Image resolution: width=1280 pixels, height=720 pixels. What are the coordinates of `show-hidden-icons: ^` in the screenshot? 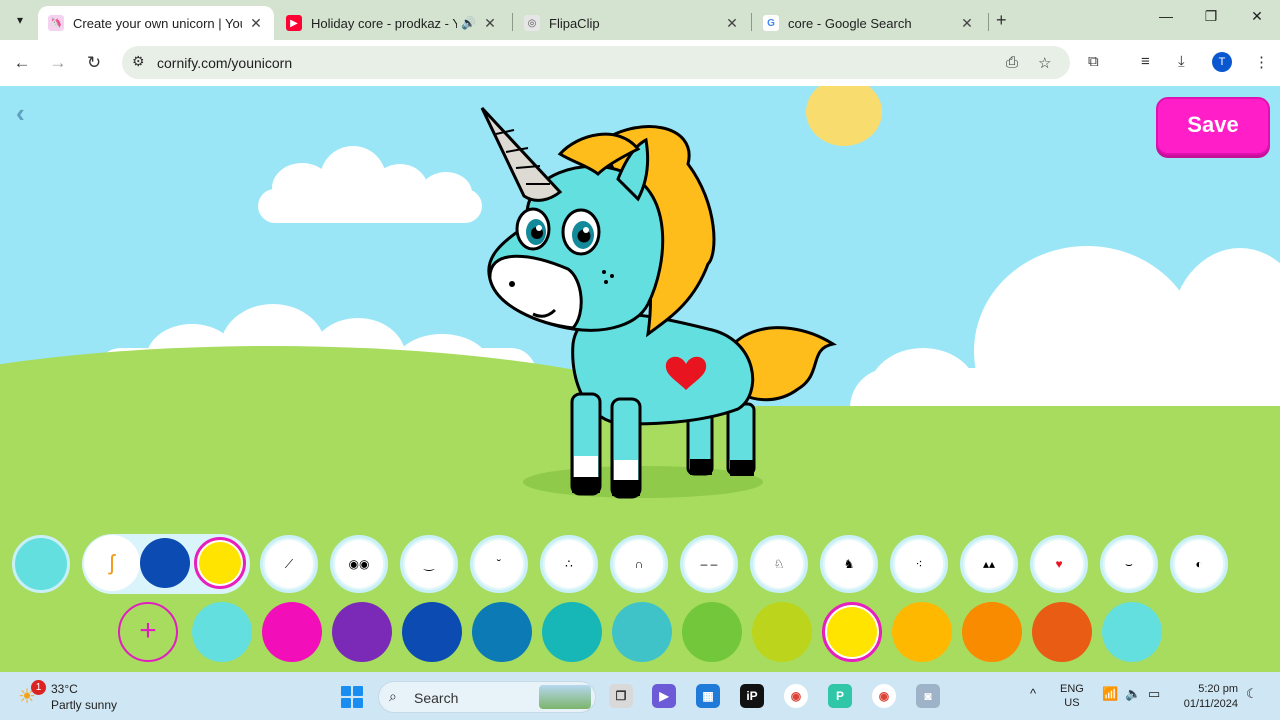 It's located at (1033, 693).